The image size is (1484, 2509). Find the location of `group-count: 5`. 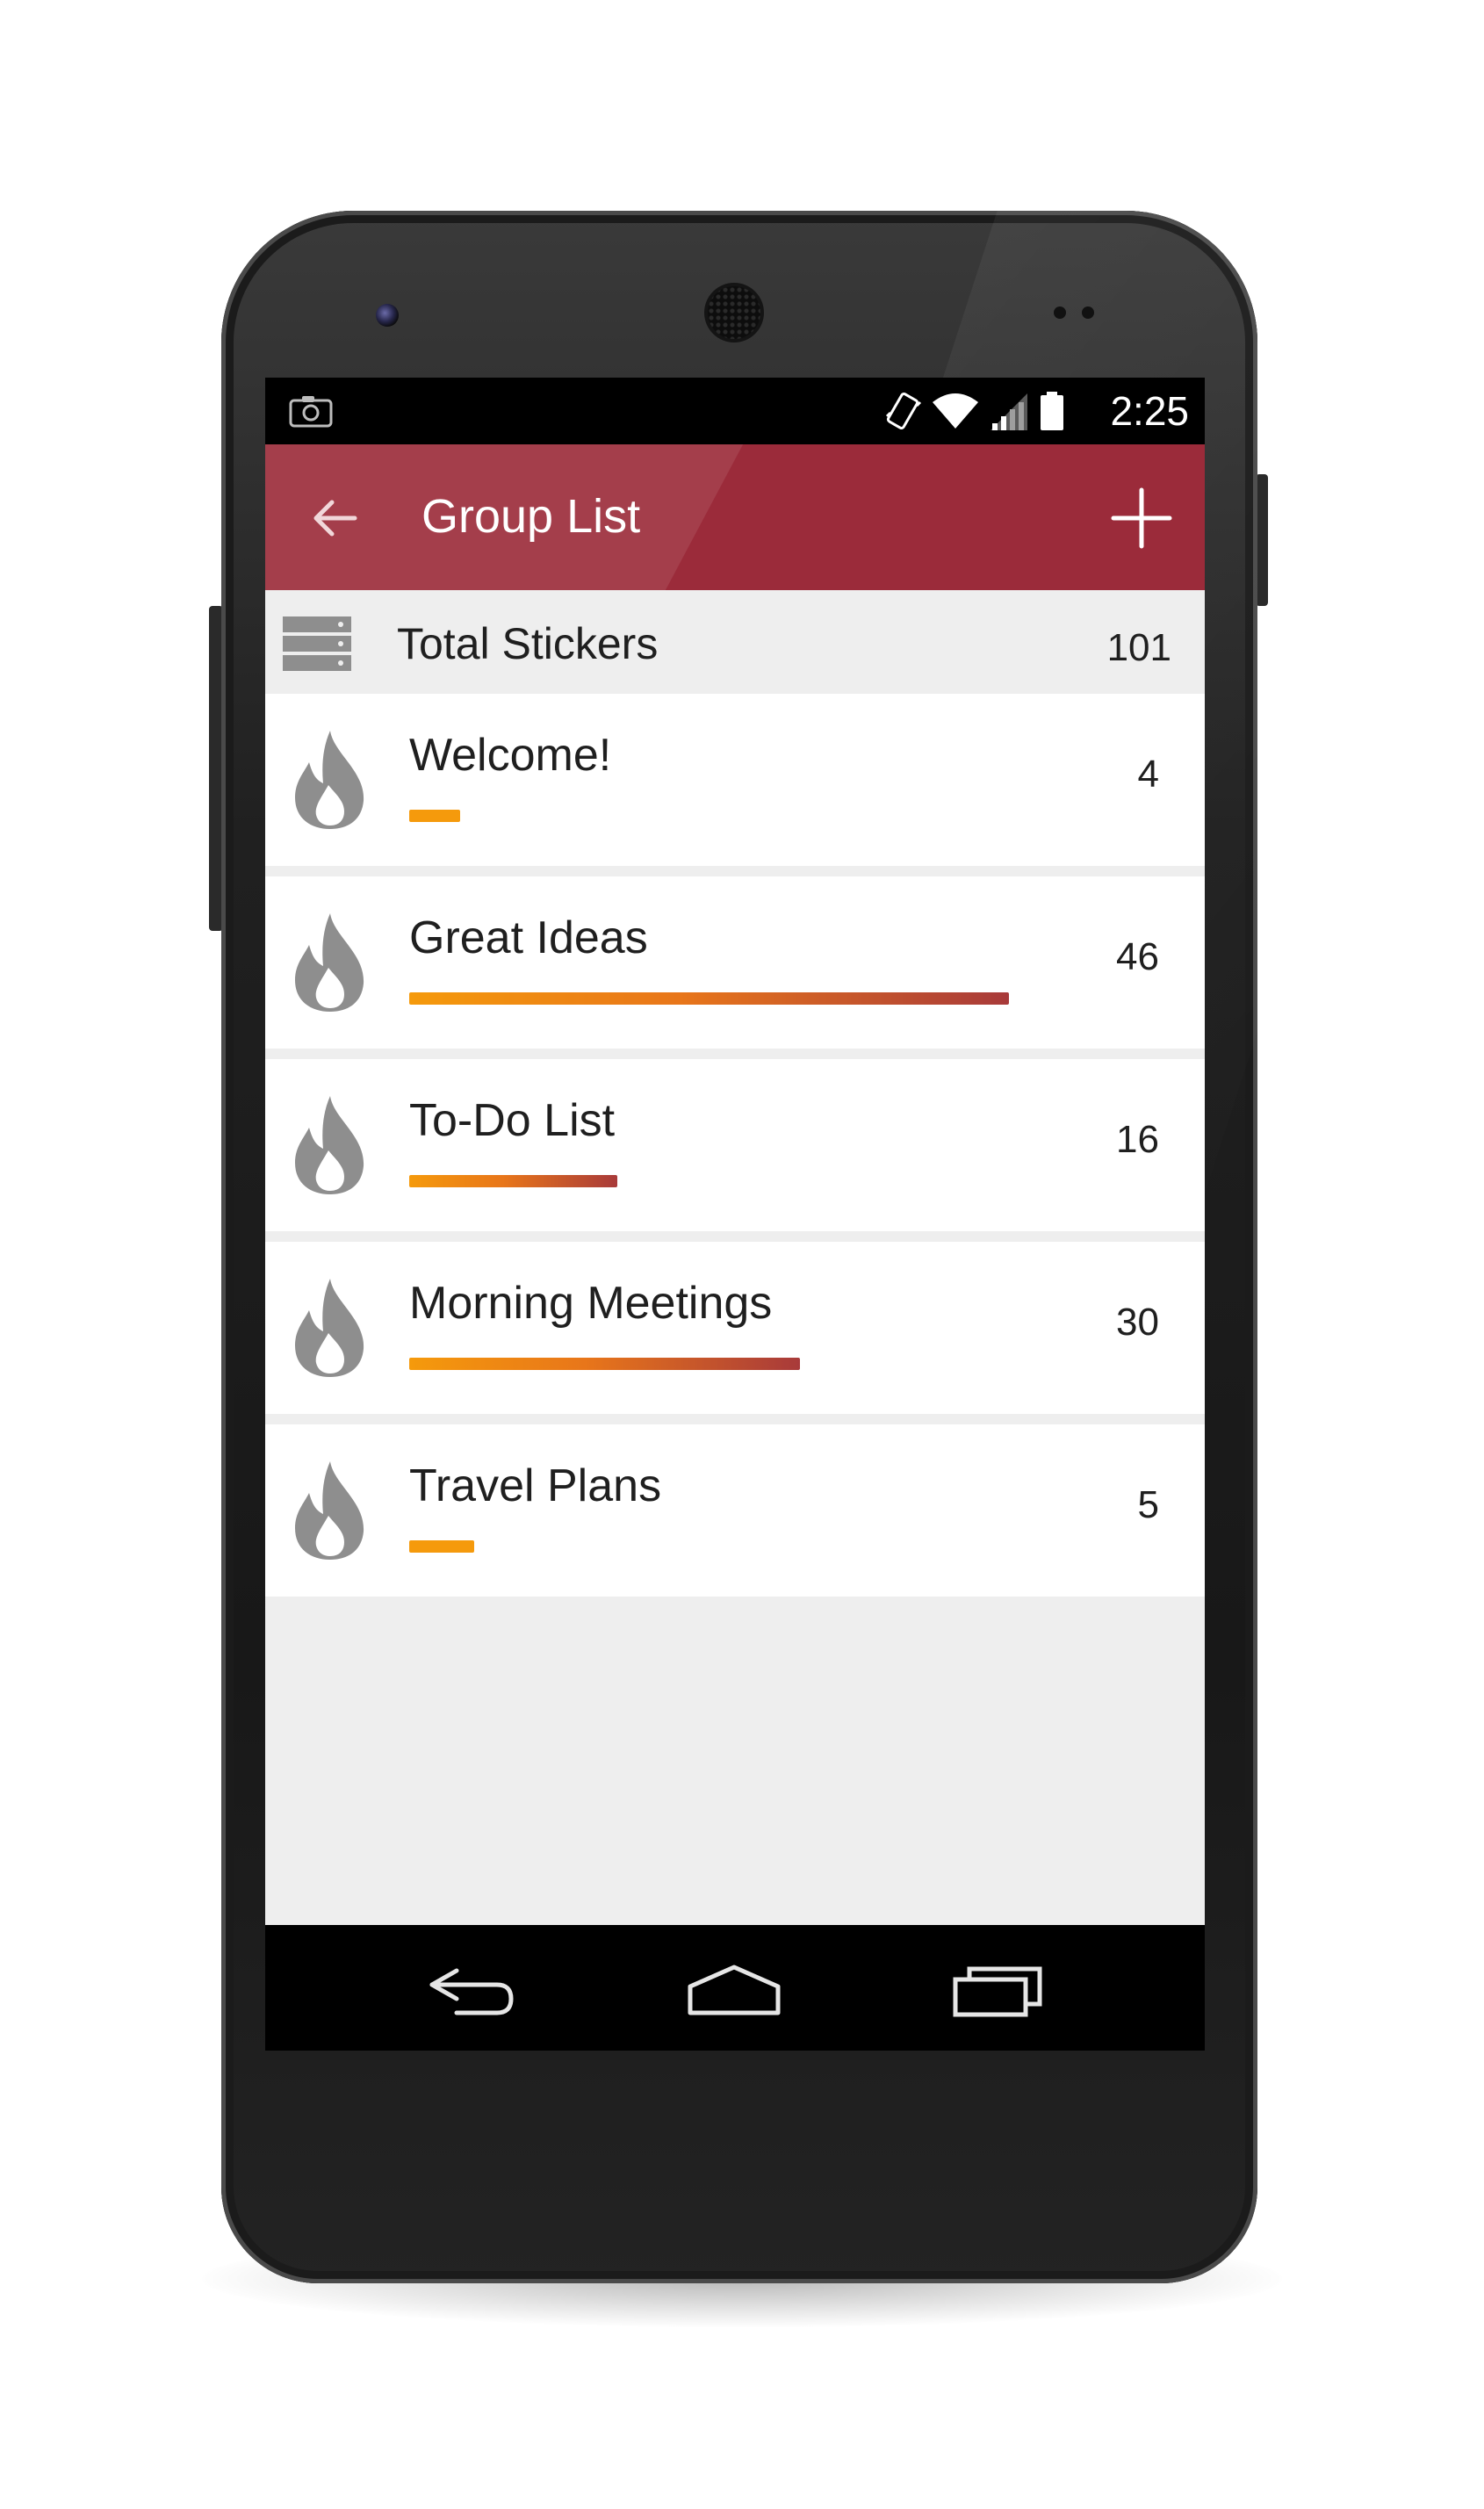

group-count: 5 is located at coordinates (1148, 1504).